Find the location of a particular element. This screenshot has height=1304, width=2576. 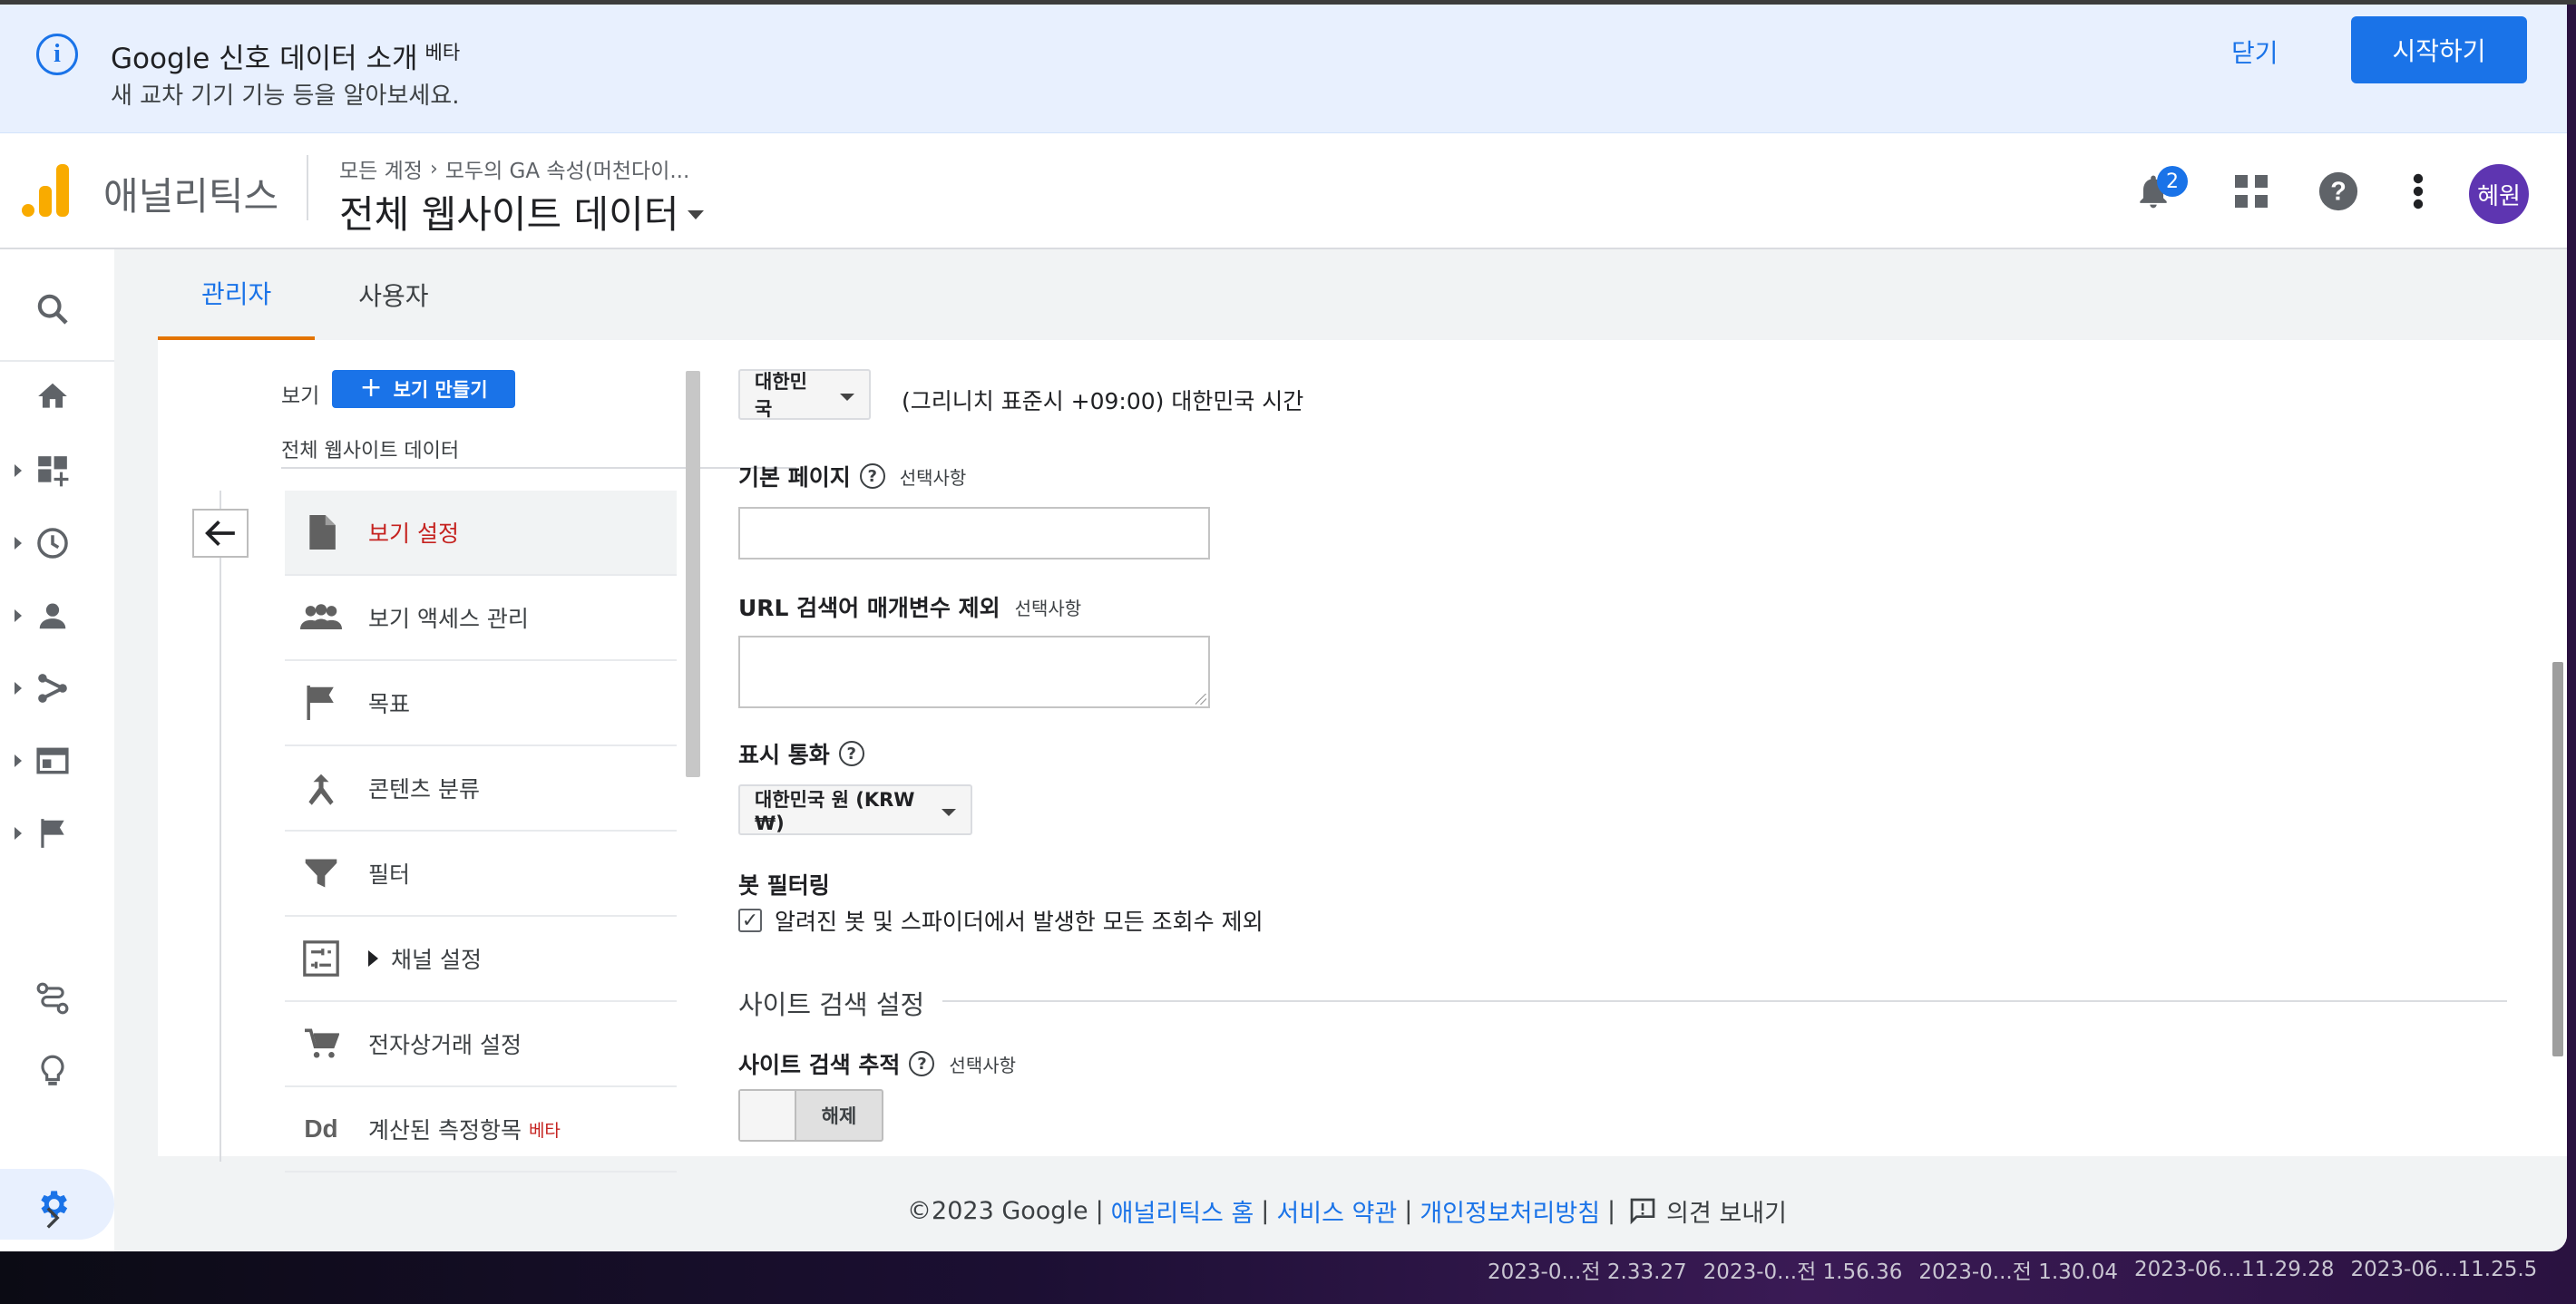

url-exclude-label: URL 검색어 매개변수 제외 선택사항 is located at coordinates (909, 606).